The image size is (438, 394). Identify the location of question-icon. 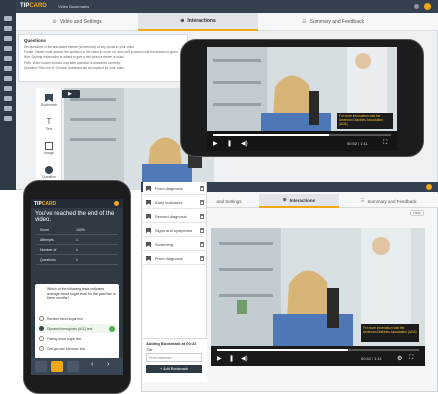
(49, 170).